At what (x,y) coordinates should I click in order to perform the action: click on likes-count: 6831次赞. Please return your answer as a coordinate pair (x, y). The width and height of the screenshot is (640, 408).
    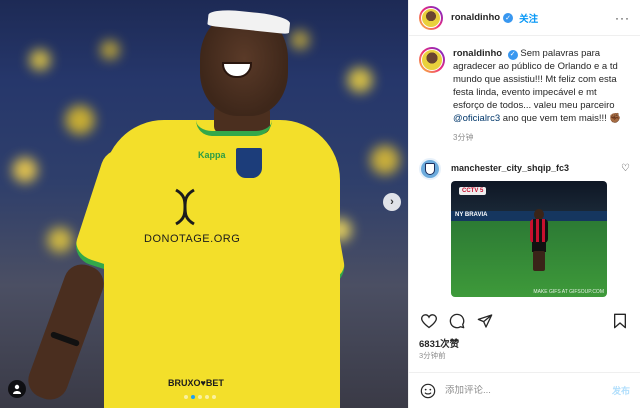
    Looking at the image, I should click on (439, 343).